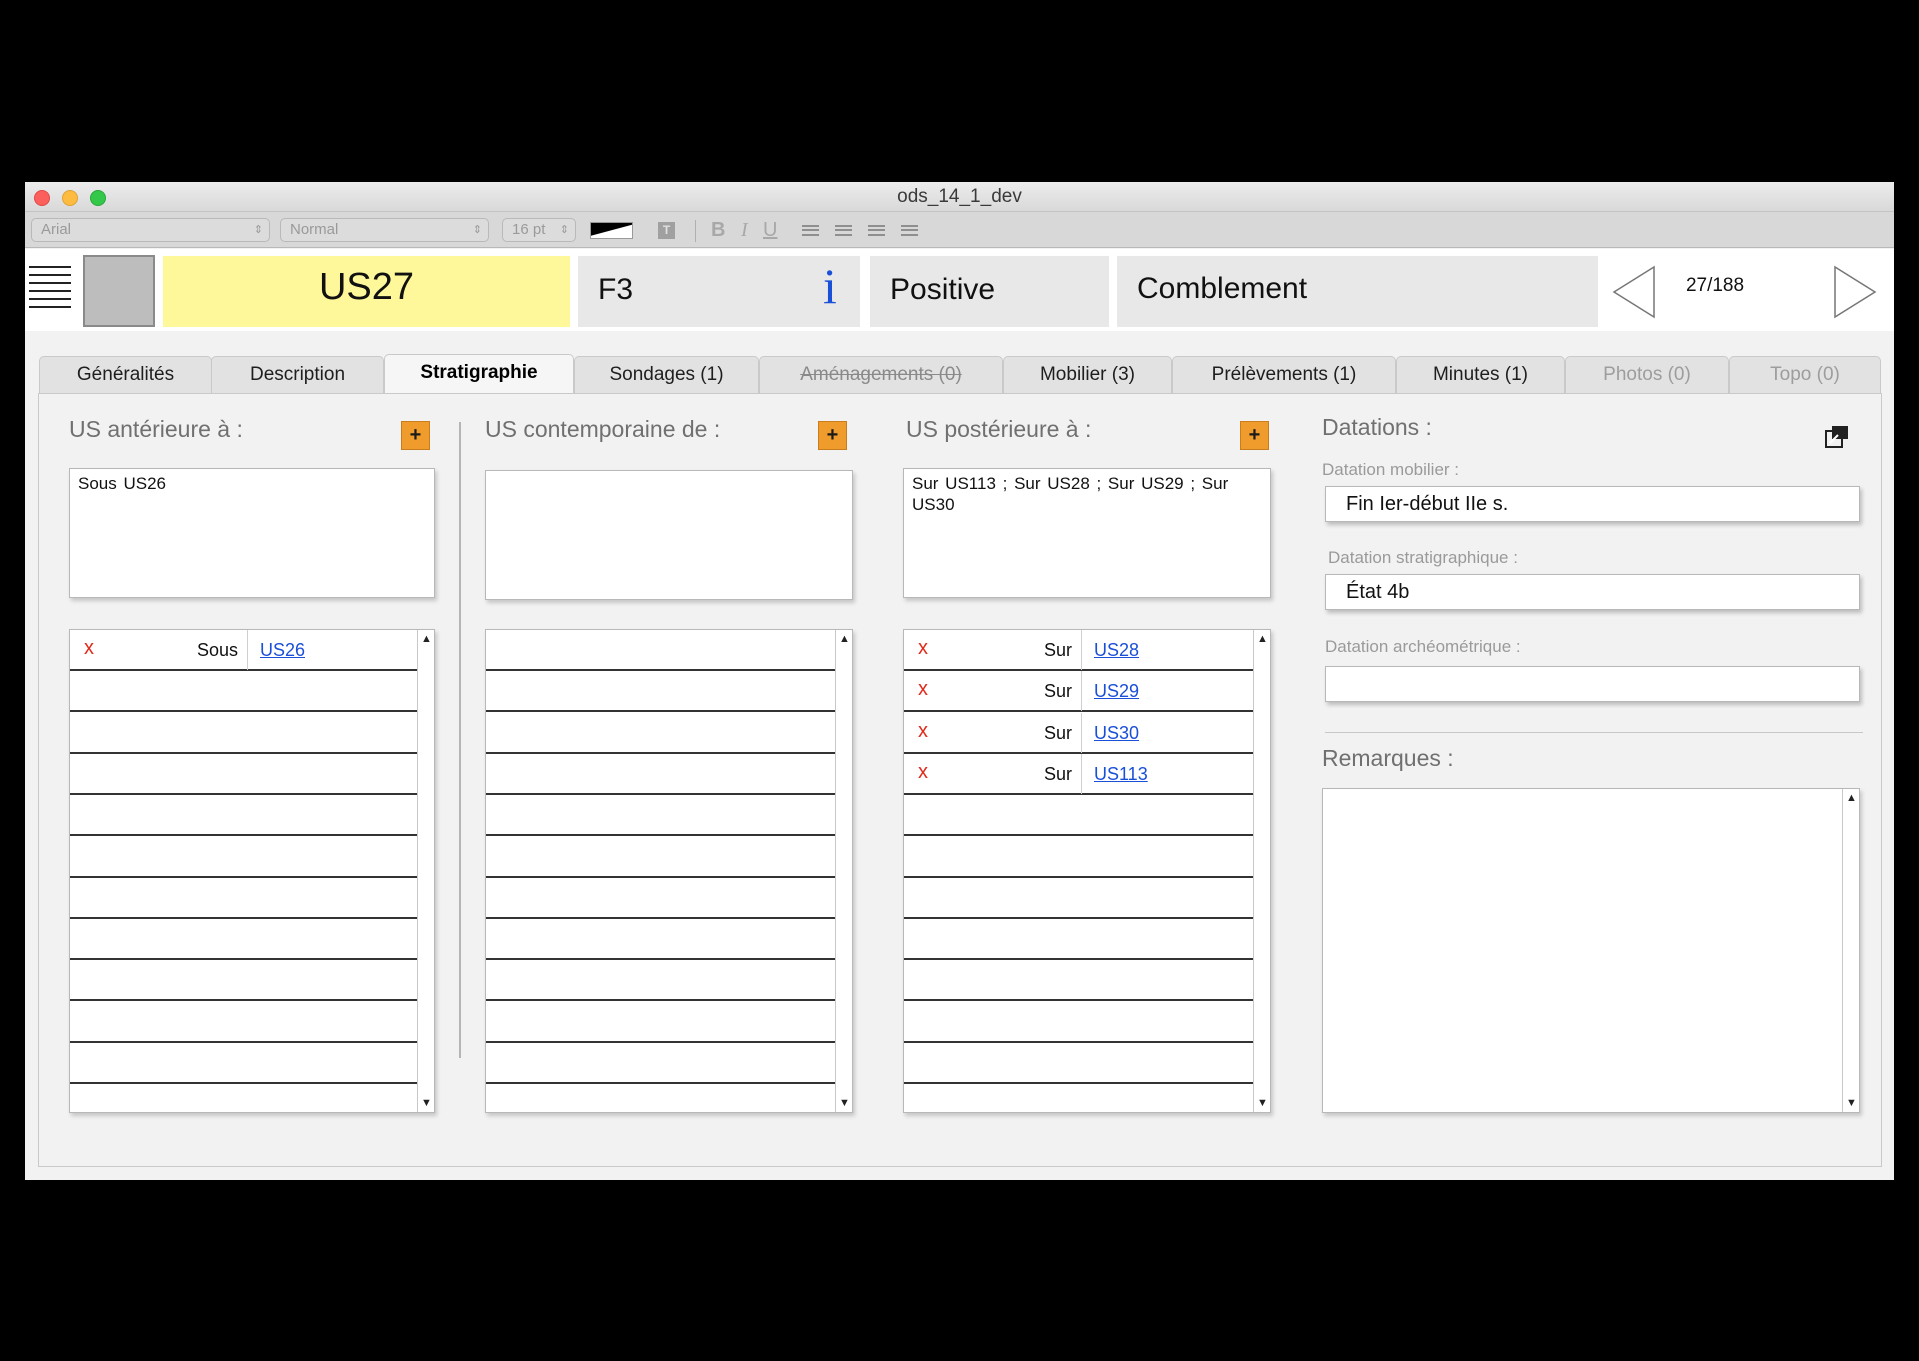 This screenshot has height=1361, width=1919. What do you see at coordinates (119, 291) in the screenshot?
I see `thumbnail-image` at bounding box center [119, 291].